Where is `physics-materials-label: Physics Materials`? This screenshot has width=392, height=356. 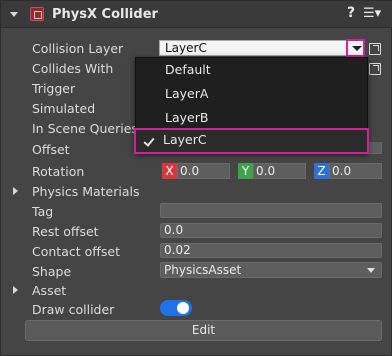
physics-materials-label: Physics Materials is located at coordinates (86, 191).